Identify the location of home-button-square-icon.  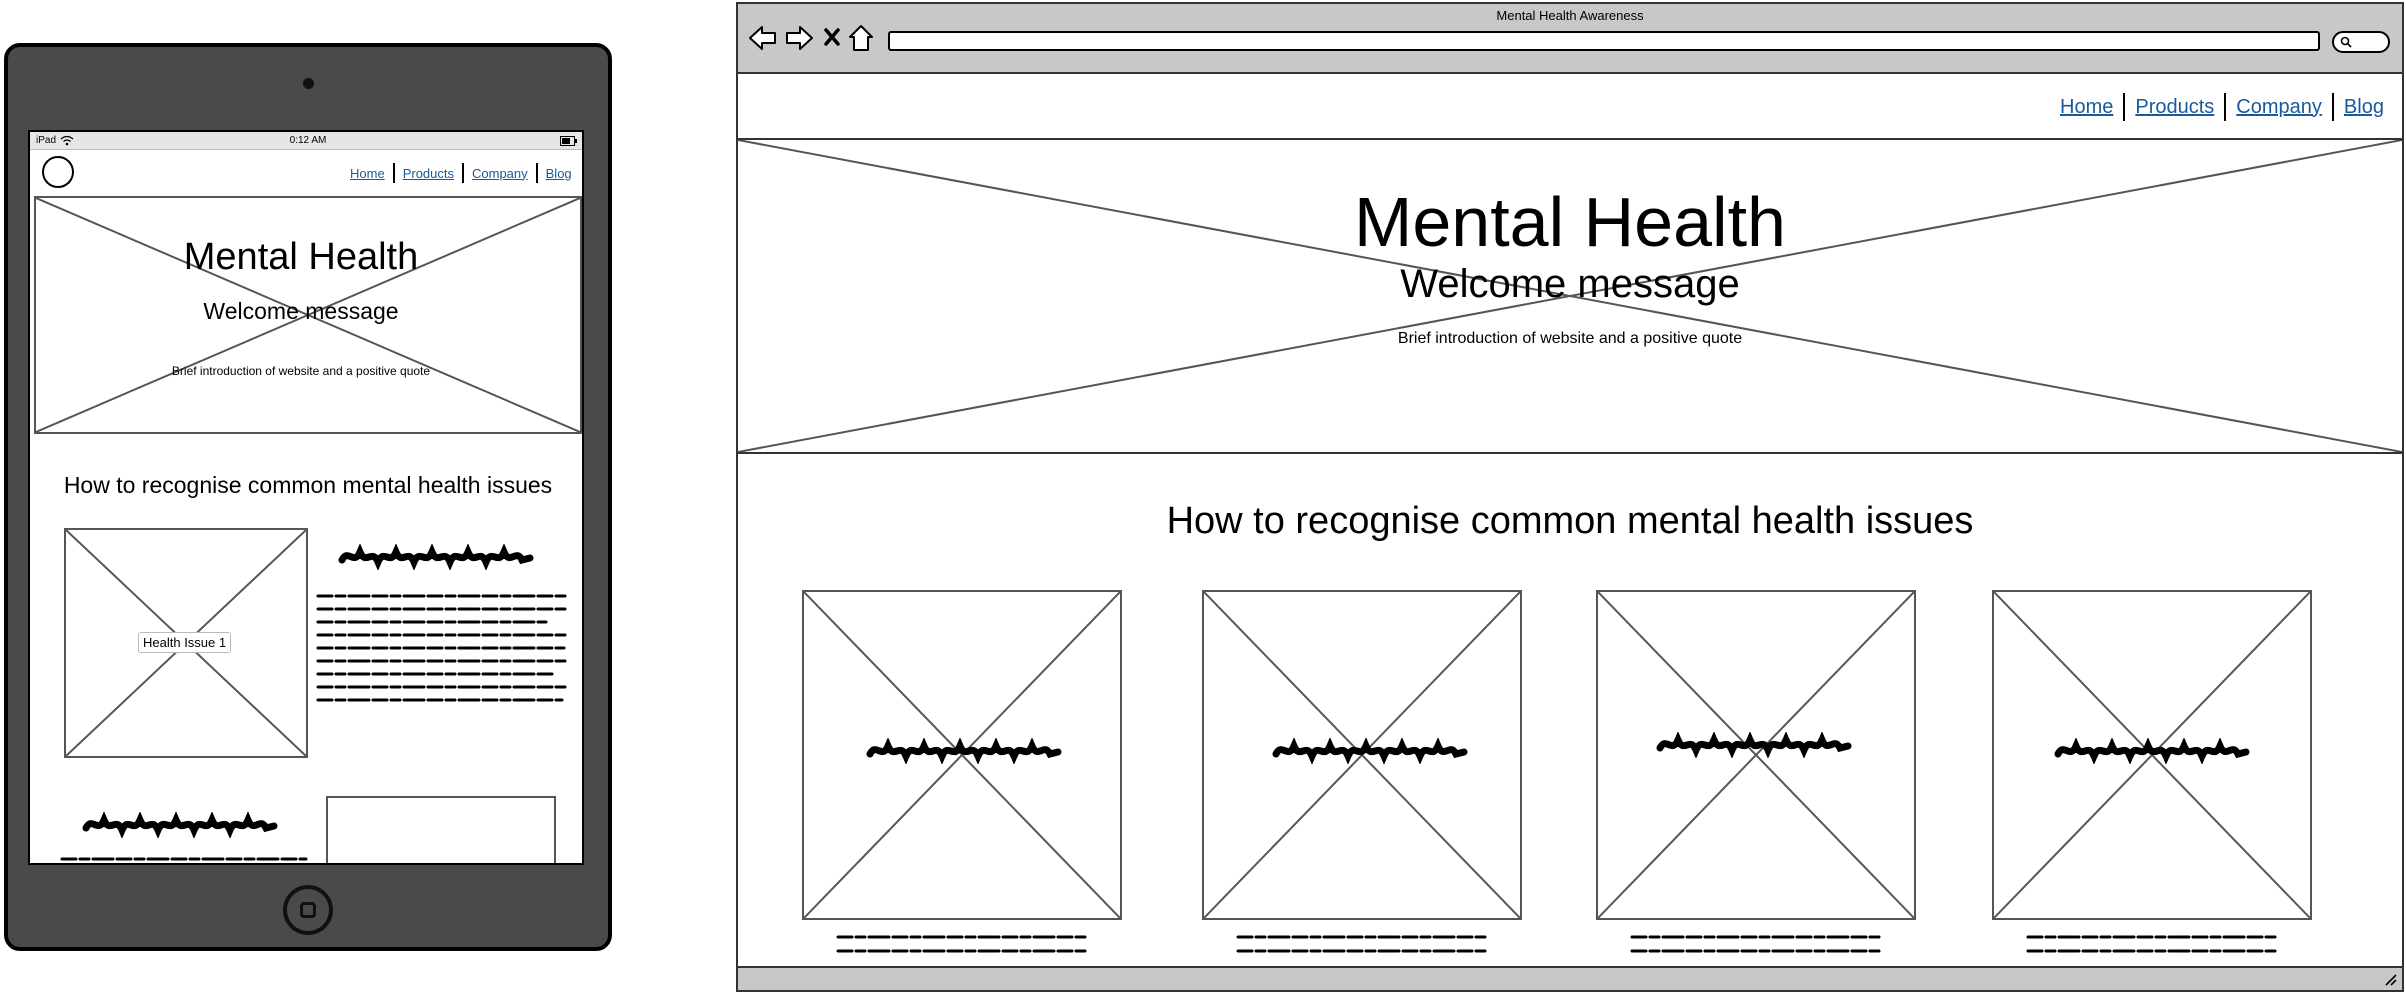
(308, 910).